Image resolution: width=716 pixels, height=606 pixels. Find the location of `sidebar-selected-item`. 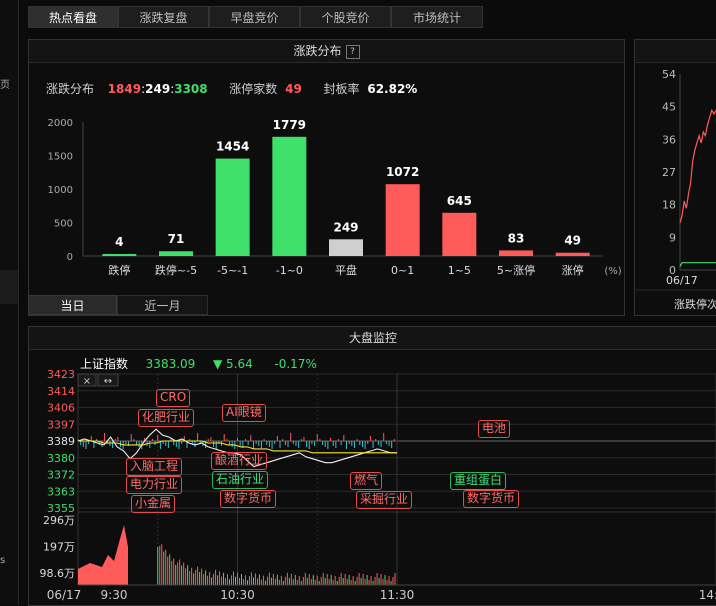

sidebar-selected-item is located at coordinates (9, 287).